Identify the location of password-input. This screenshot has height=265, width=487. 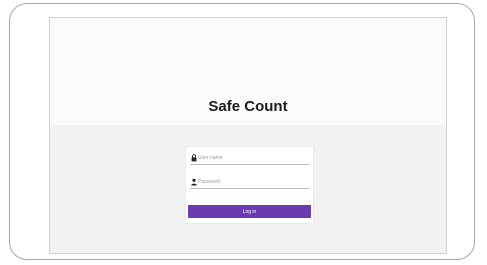
(248, 182).